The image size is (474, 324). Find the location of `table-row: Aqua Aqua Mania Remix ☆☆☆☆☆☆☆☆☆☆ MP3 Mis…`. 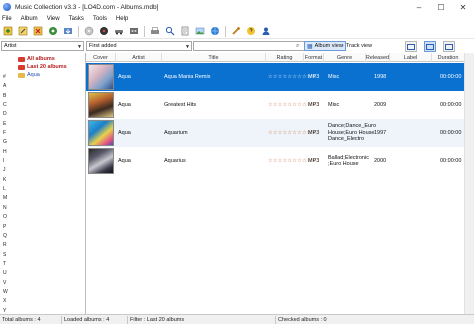

table-row: Aqua Aqua Mania Remix ☆☆☆☆☆☆☆☆☆☆ MP3 Mis… is located at coordinates (275, 77).